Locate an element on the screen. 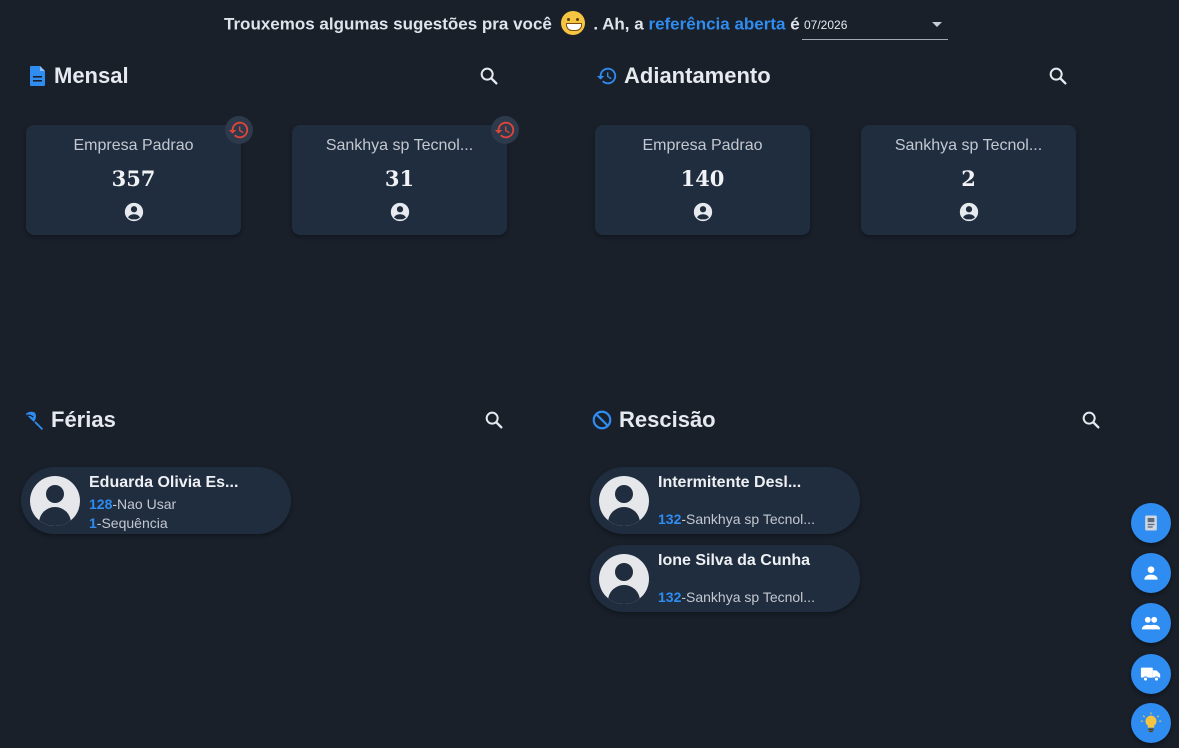 The height and width of the screenshot is (748, 1179). reference-select: 07/2026 is located at coordinates (875, 26).